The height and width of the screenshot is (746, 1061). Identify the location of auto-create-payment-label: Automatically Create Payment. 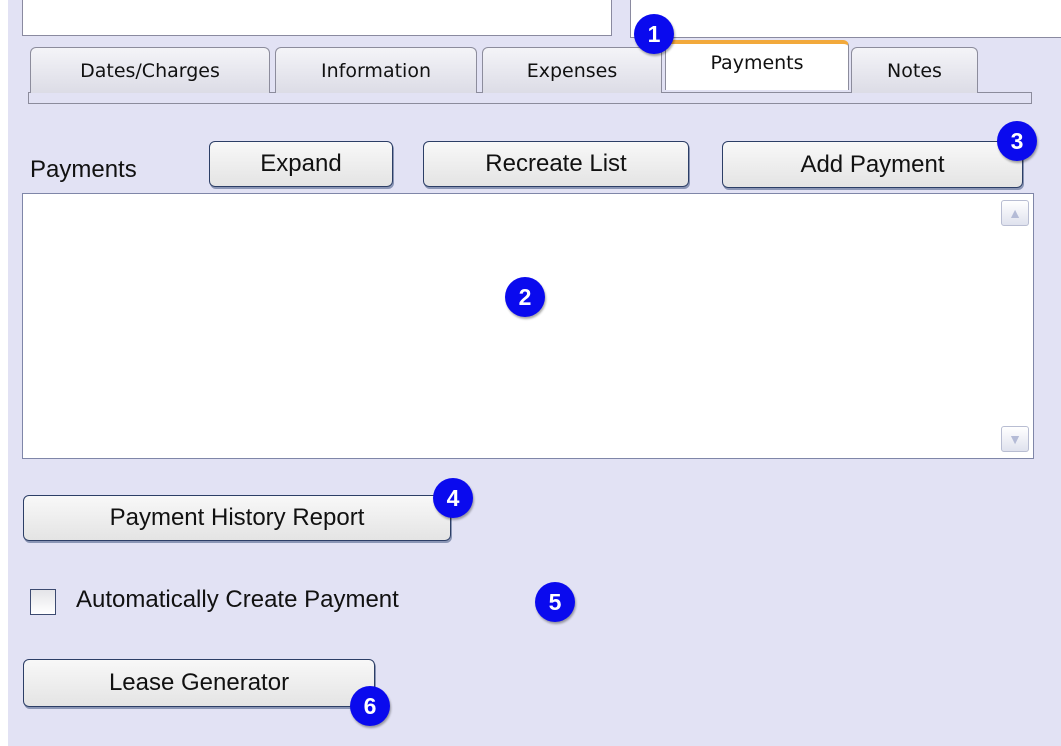
(237, 599).